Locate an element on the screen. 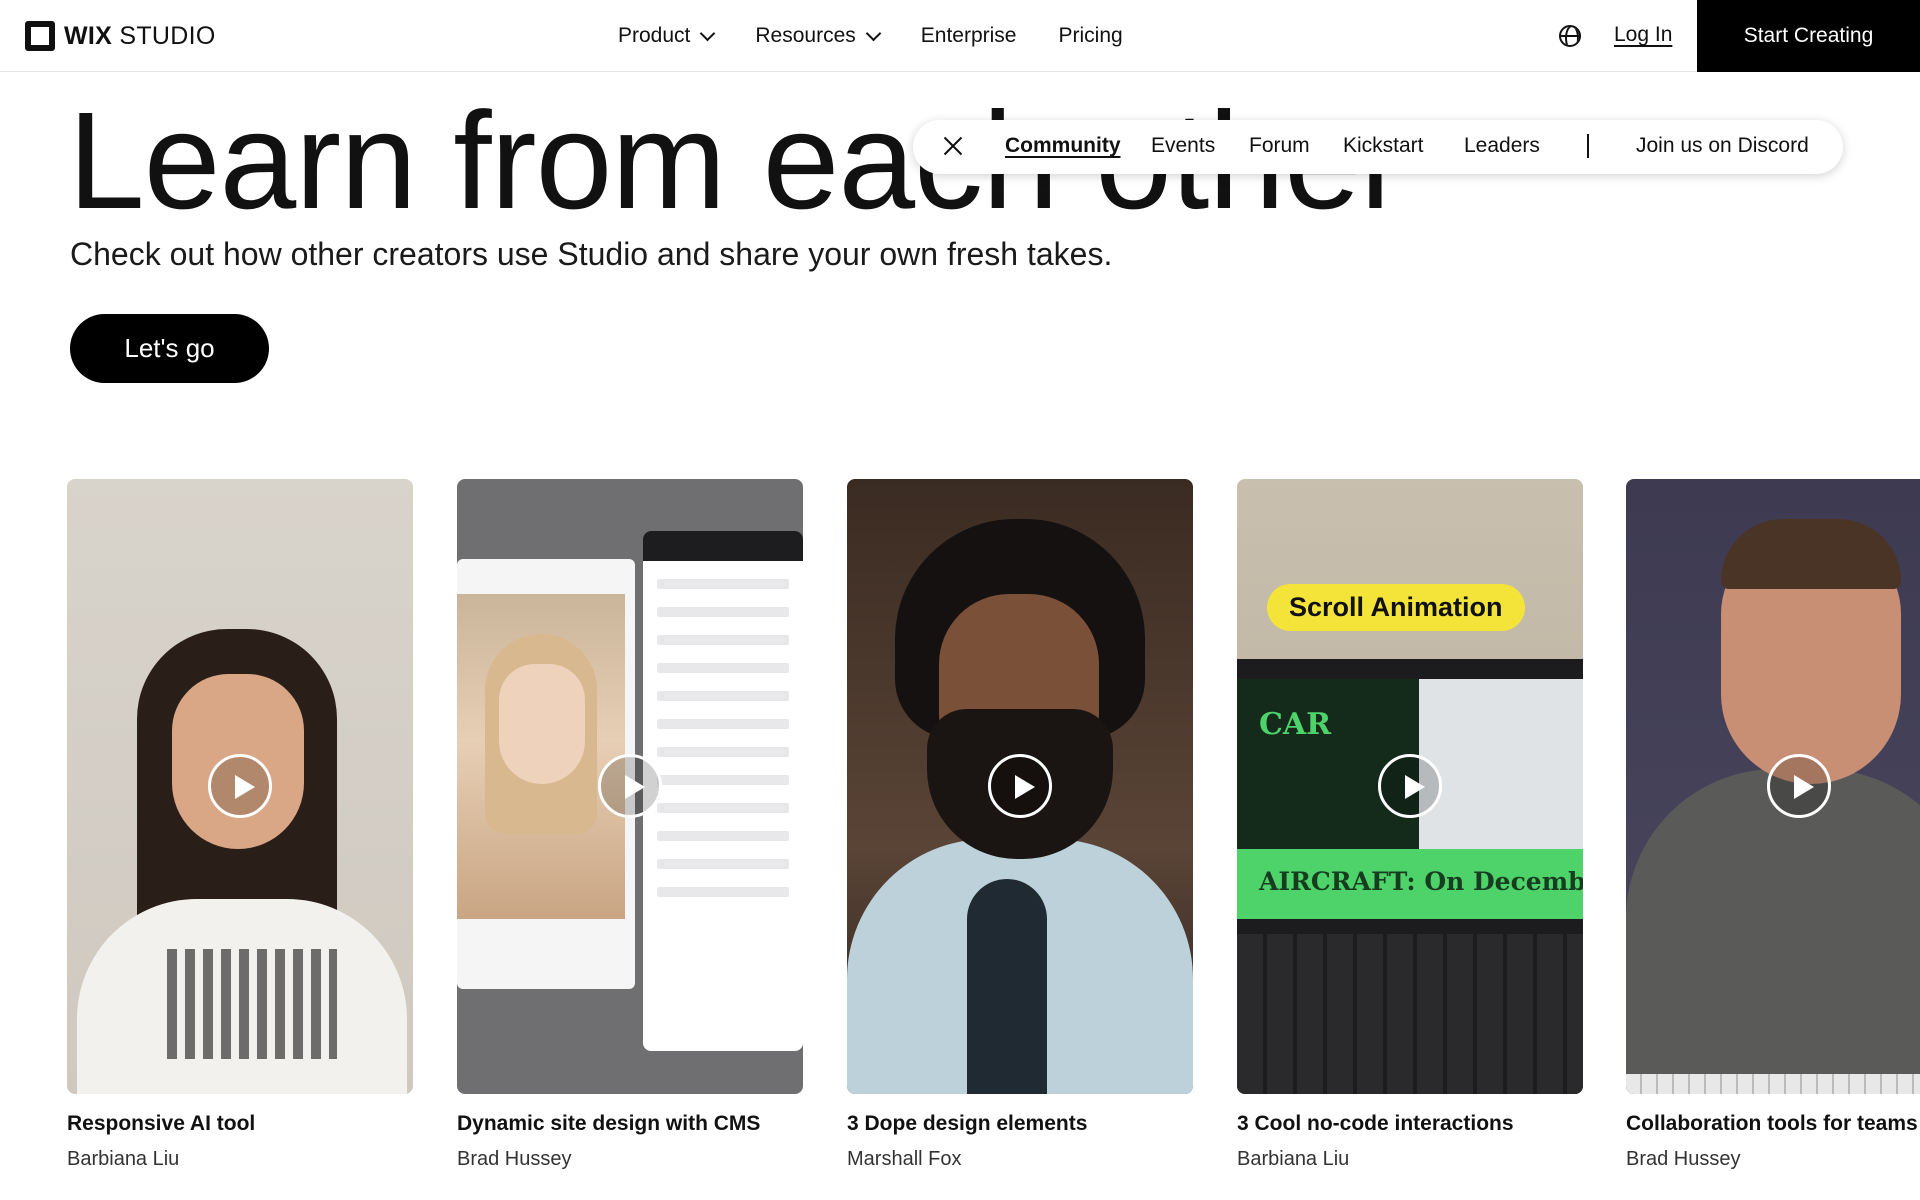 The height and width of the screenshot is (1200, 1920). wix-studio-logo: WIX STUDIO is located at coordinates (120, 36).